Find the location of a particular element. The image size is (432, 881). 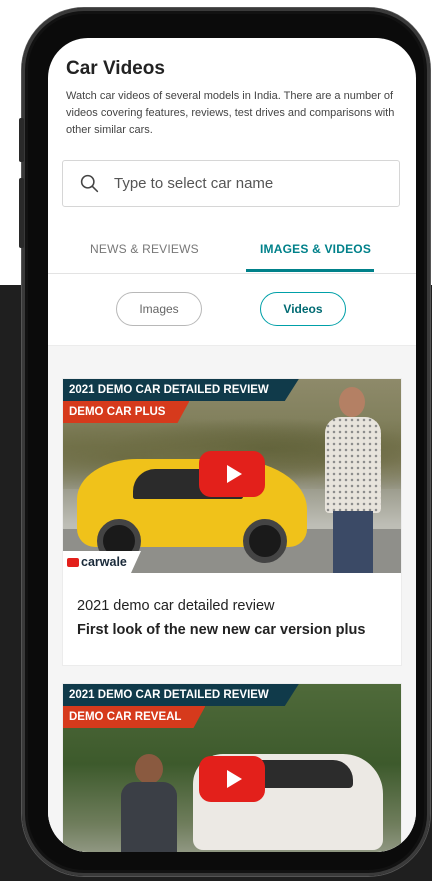

filter-bar: Images Videos is located at coordinates (232, 310).